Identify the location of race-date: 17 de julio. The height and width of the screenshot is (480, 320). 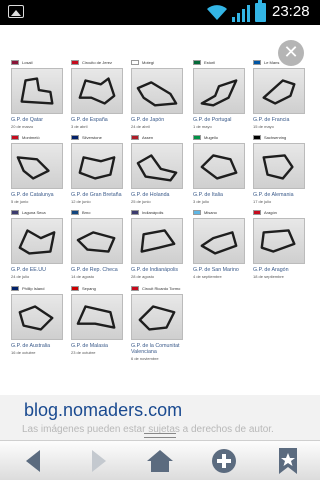
(262, 201).